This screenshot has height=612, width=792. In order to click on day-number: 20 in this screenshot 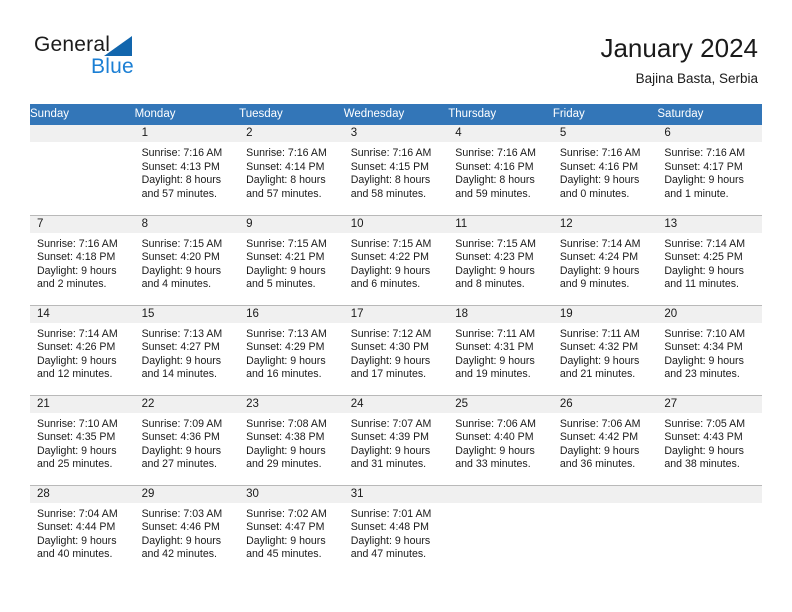, I will do `click(709, 314)`.